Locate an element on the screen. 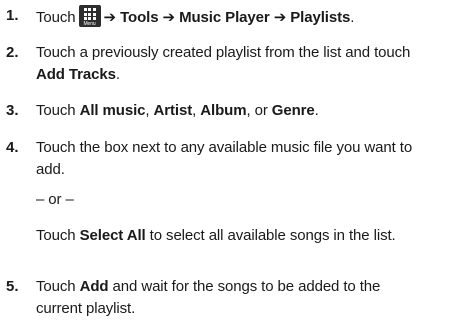 The image size is (469, 333). menu-path-tools: Tools is located at coordinates (139, 17).